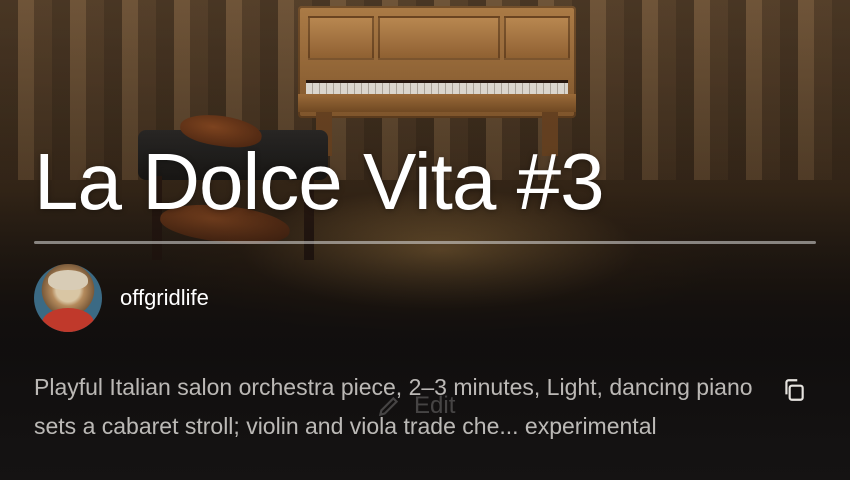 Image resolution: width=850 pixels, height=480 pixels. I want to click on author-link: offgridlife, so click(121, 298).